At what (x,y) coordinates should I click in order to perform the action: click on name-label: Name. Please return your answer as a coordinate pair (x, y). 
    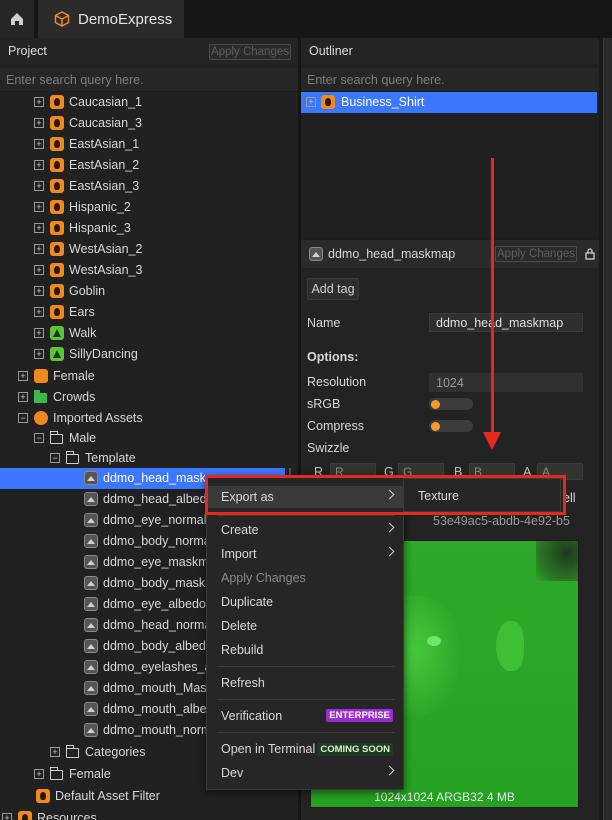
    Looking at the image, I should click on (324, 323).